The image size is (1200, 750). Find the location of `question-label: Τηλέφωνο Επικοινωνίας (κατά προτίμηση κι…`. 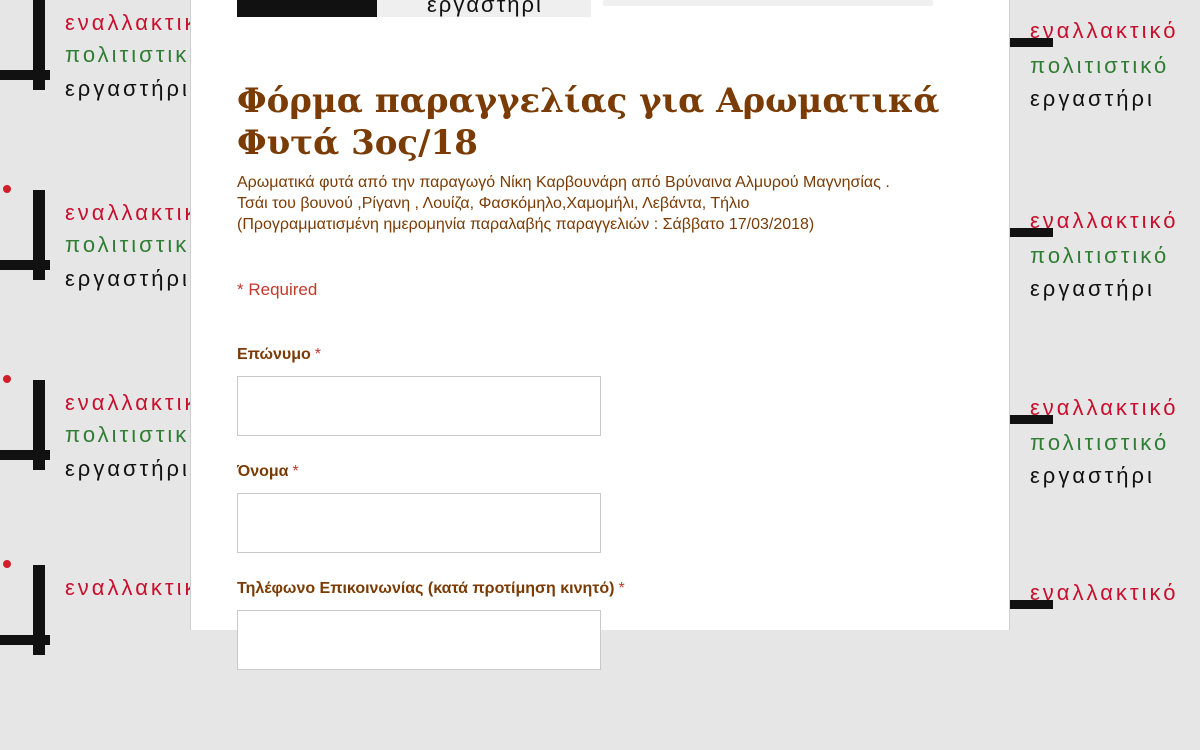

question-label: Τηλέφωνο Επικοινωνίας (κατά προτίμηση κι… is located at coordinates (431, 588).